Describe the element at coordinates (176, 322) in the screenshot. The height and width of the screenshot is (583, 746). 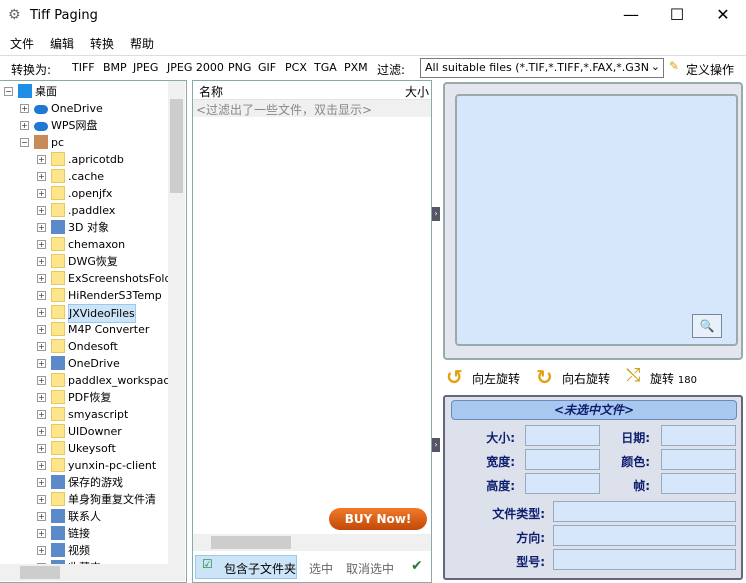
I see `tree-vertical-scrollbar` at that location.